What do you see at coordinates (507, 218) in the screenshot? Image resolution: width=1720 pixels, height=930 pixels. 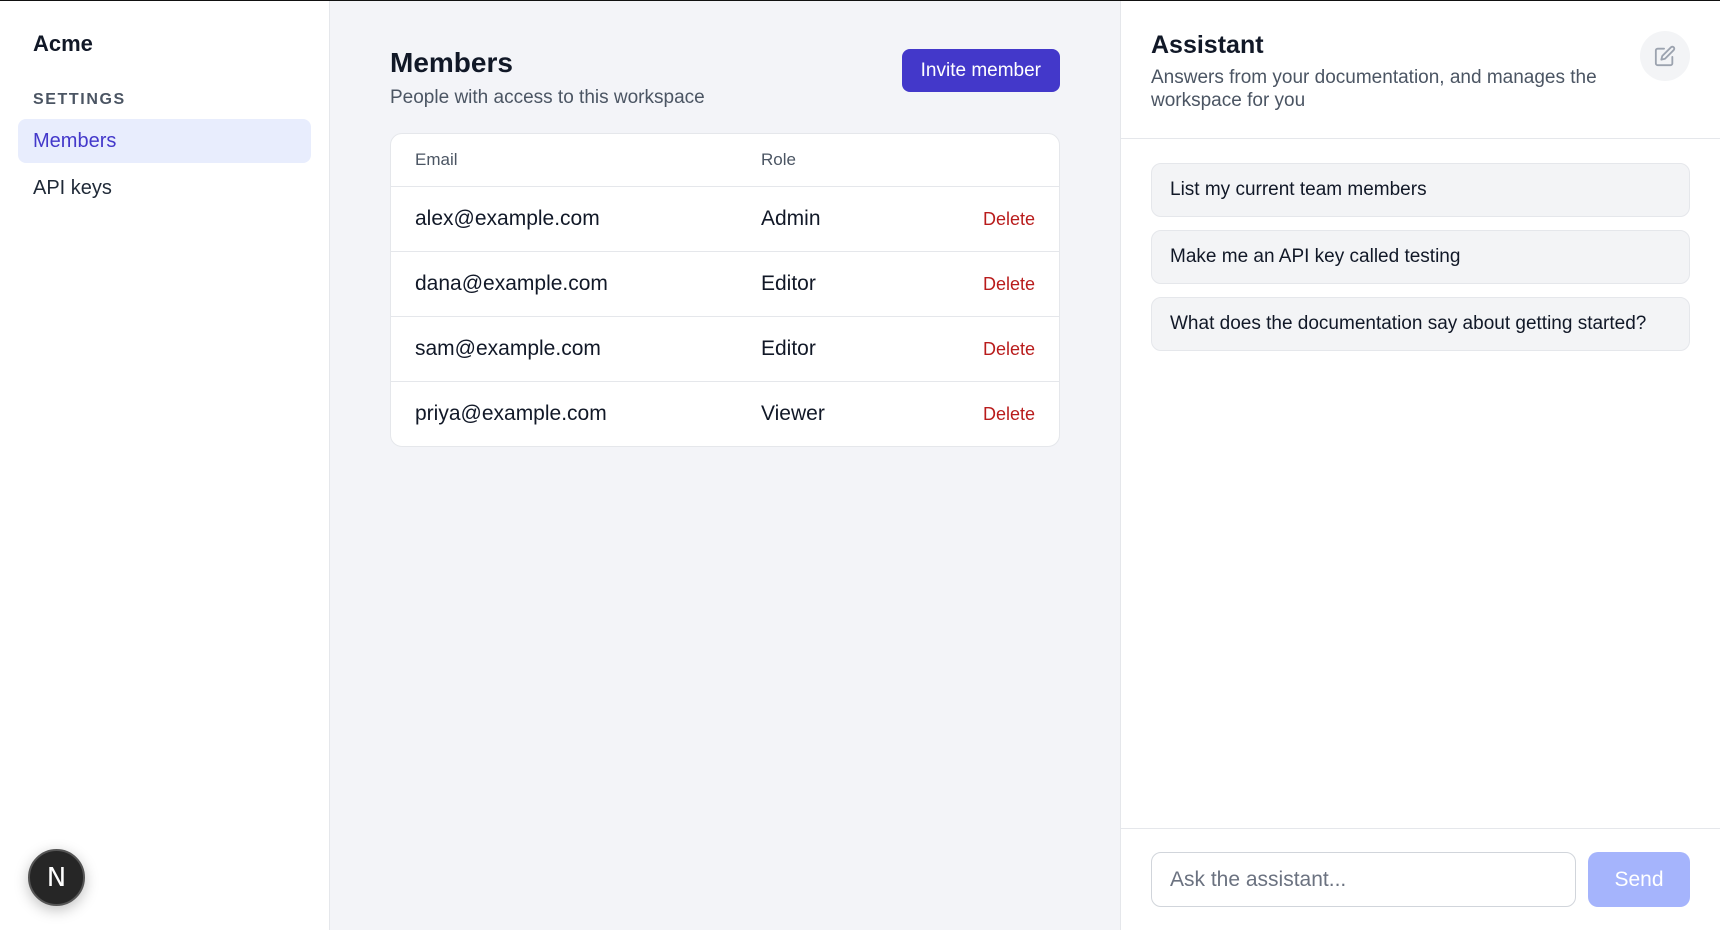 I see `member-email: alex@example.com` at bounding box center [507, 218].